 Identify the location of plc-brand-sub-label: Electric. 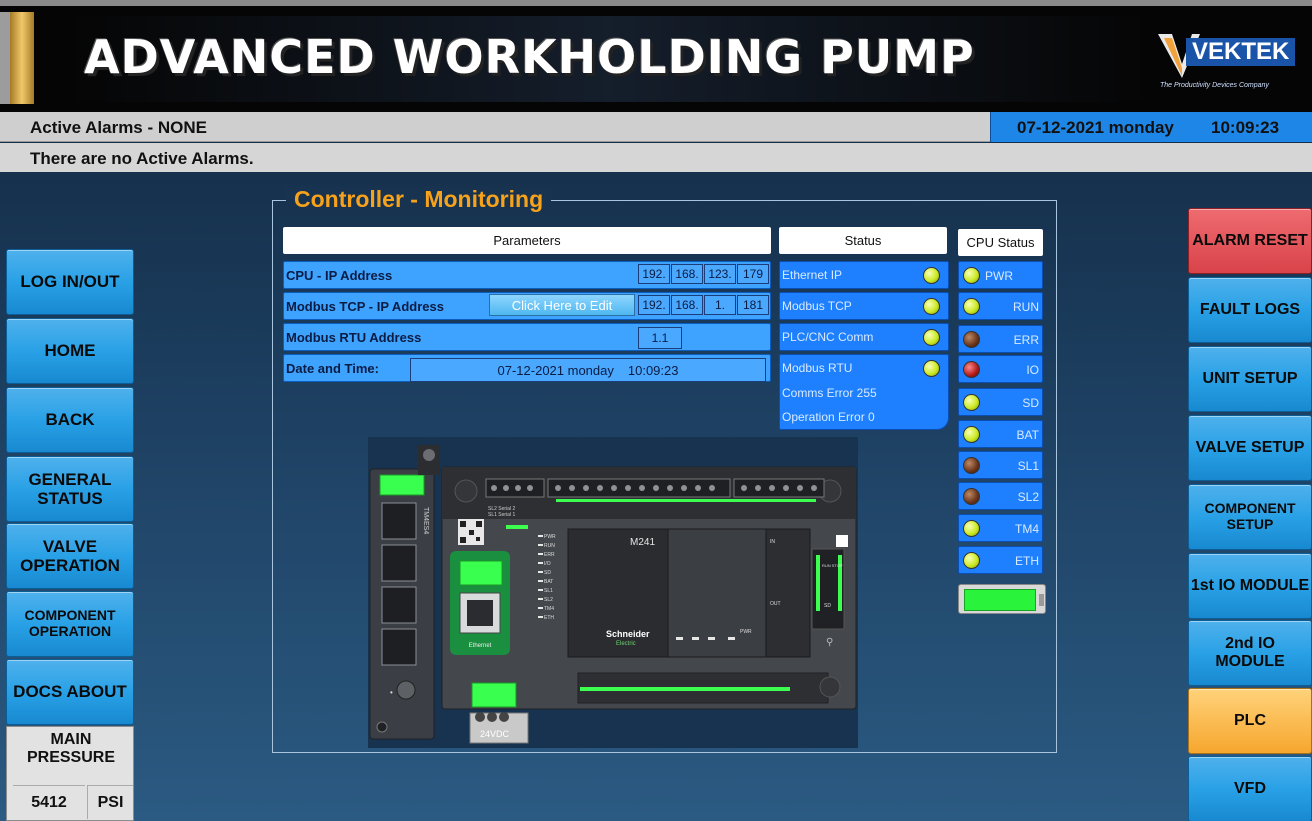
(626, 644).